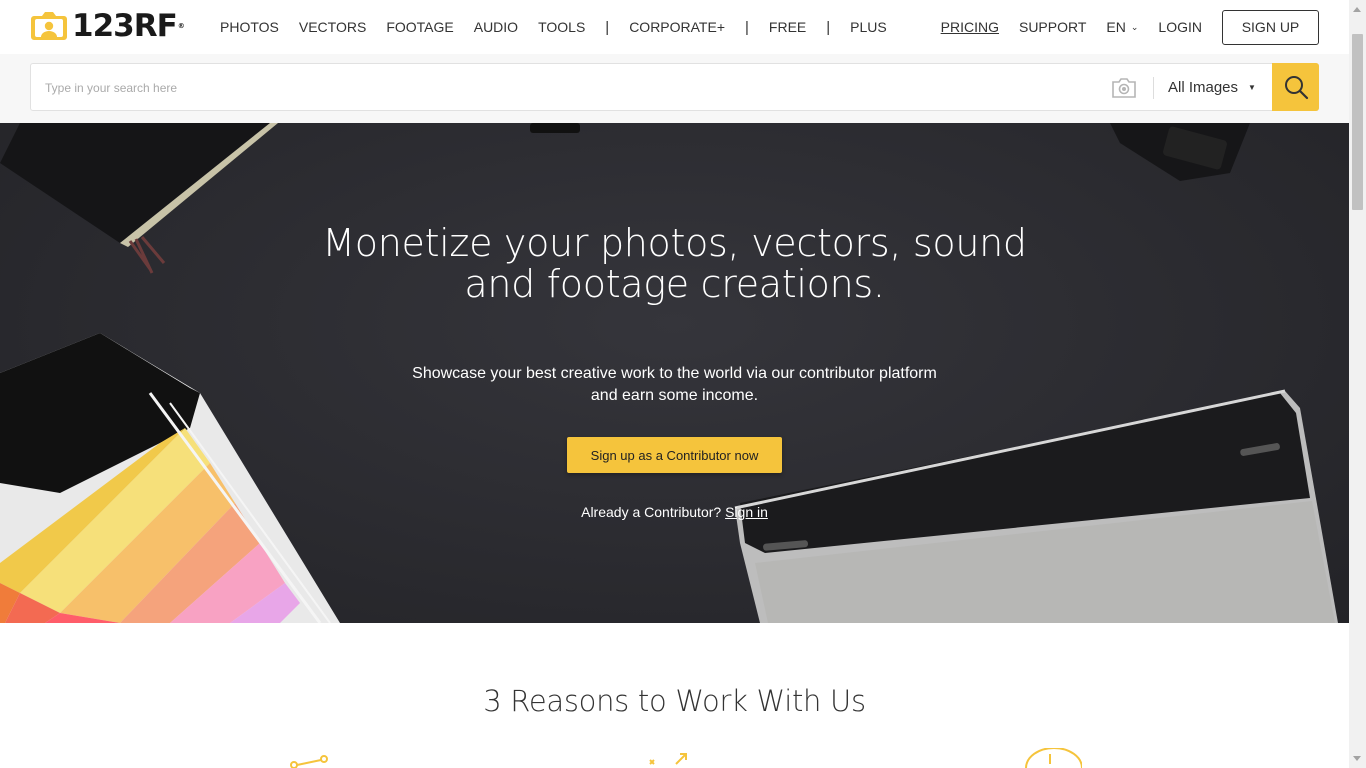  Describe the element at coordinates (674, 455) in the screenshot. I see `contributor-signup-button: Sign up as a Contributor now` at that location.